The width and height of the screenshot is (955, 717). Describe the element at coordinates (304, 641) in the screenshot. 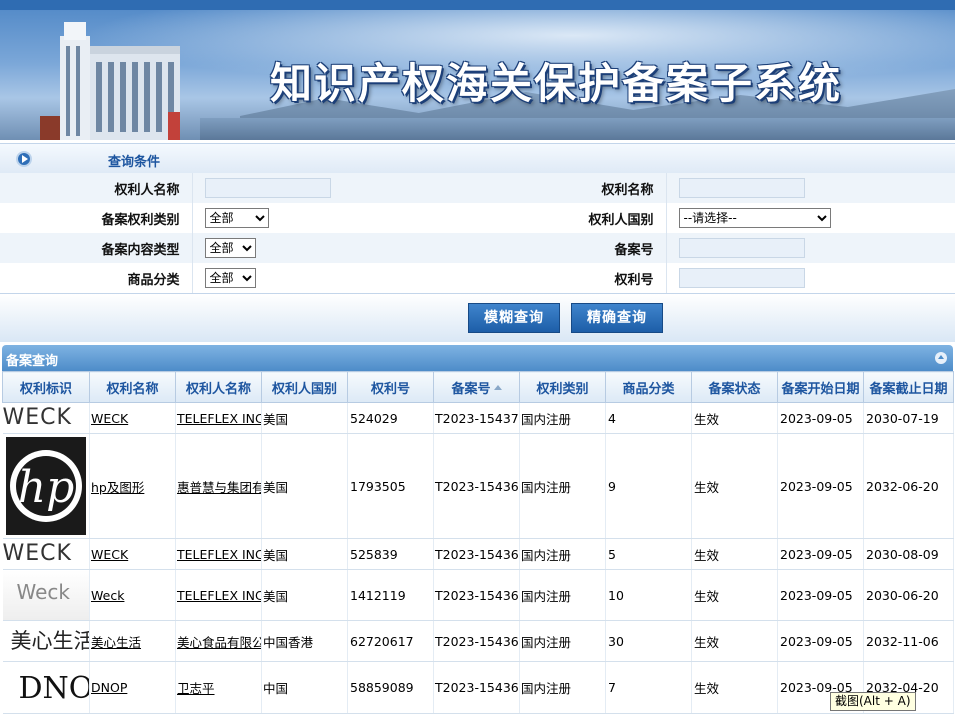

I see `country-cell: 中国香港` at that location.